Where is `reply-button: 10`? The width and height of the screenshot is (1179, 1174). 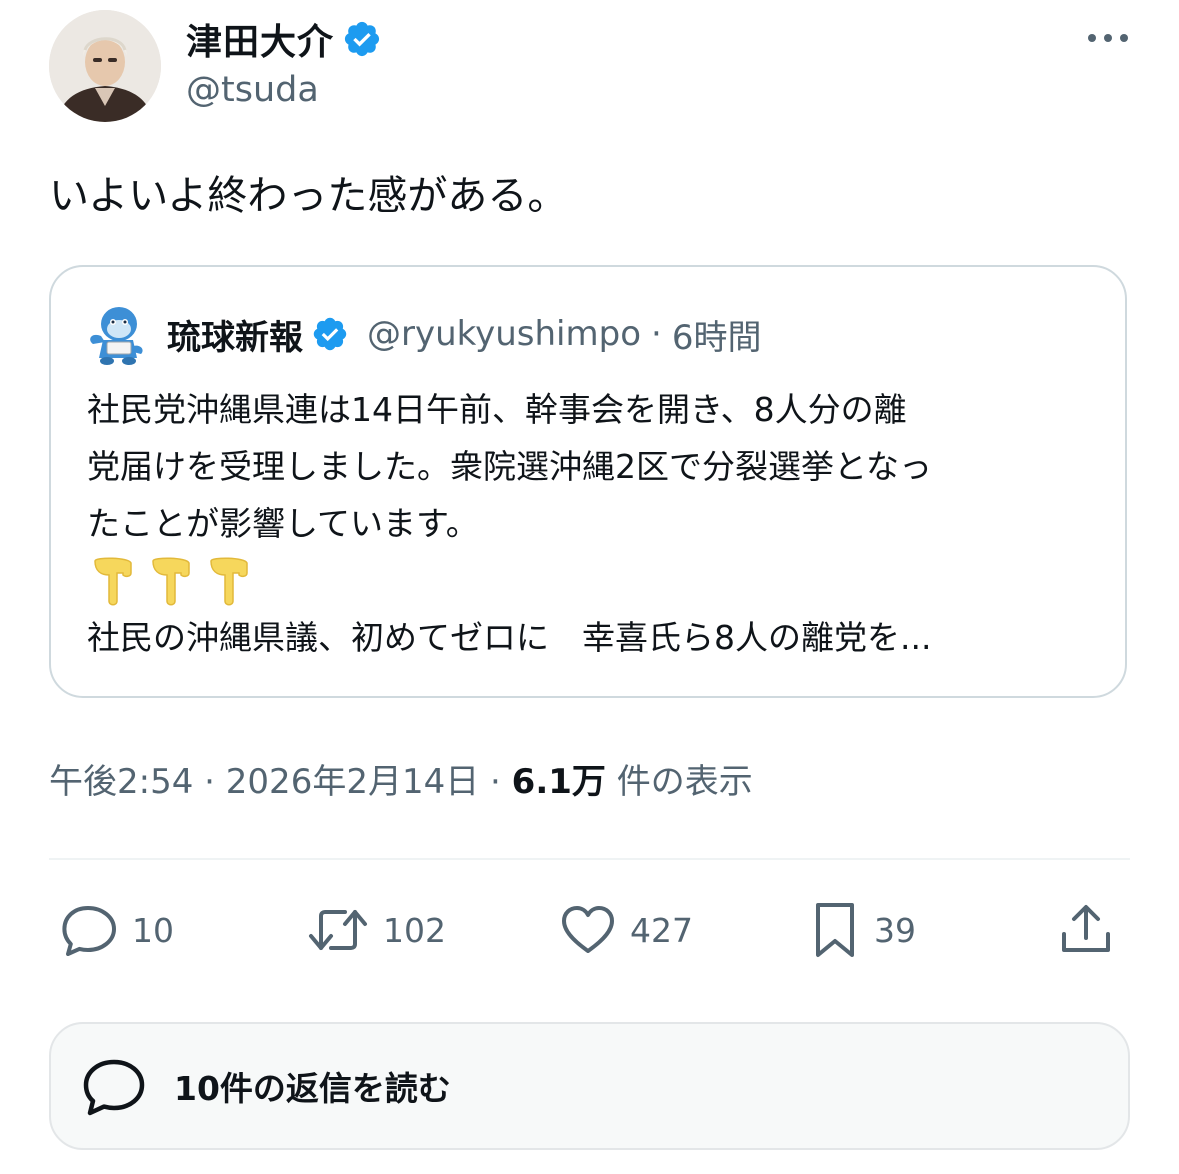
reply-button: 10 is located at coordinates (118, 930).